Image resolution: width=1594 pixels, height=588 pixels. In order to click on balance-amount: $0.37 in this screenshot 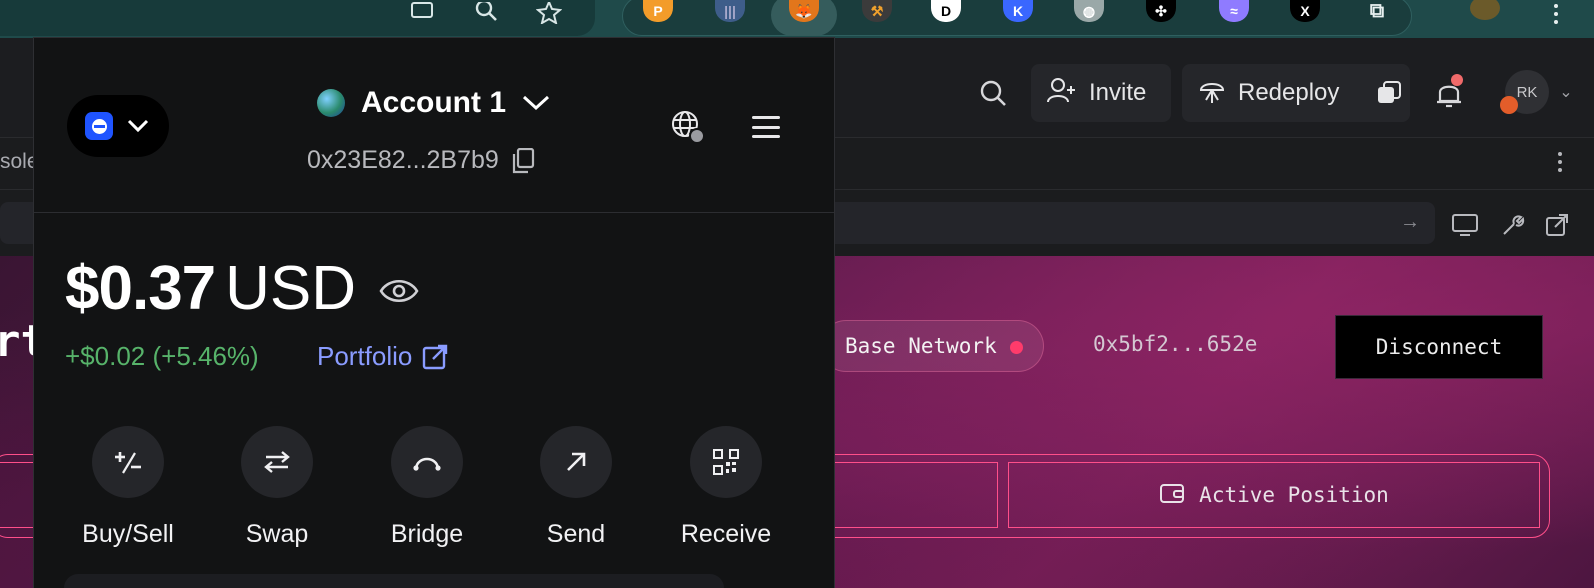, I will do `click(140, 288)`.